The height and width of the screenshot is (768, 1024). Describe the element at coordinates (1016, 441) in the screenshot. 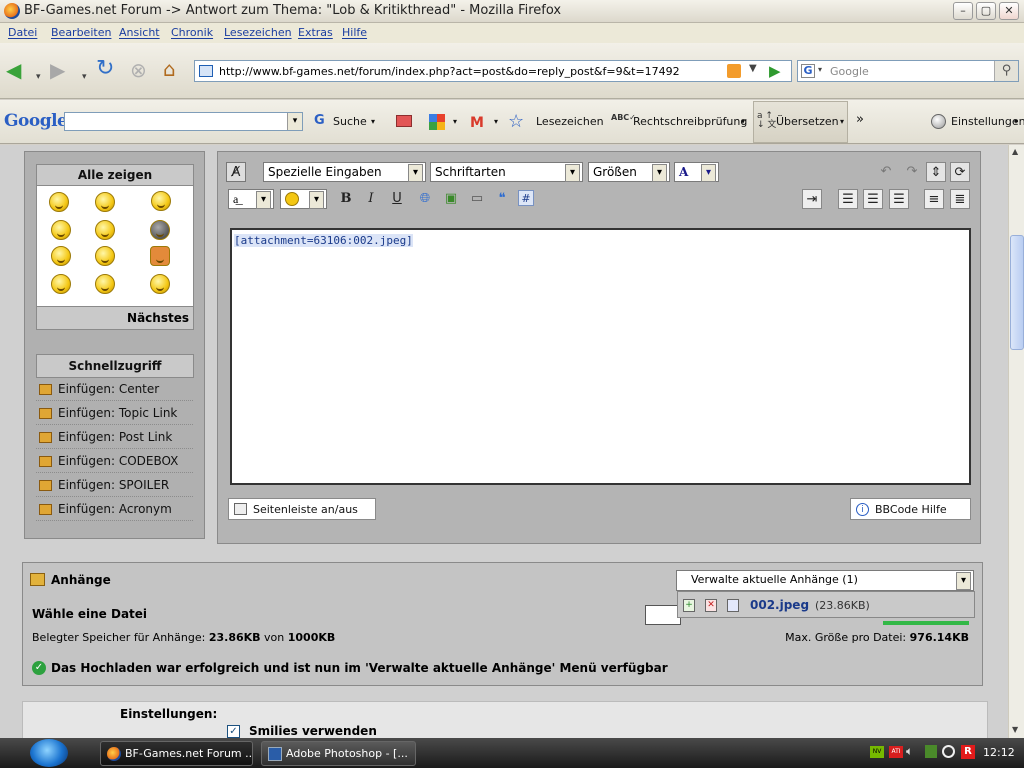

I see `page-scrollbar: ▲ ▼` at that location.